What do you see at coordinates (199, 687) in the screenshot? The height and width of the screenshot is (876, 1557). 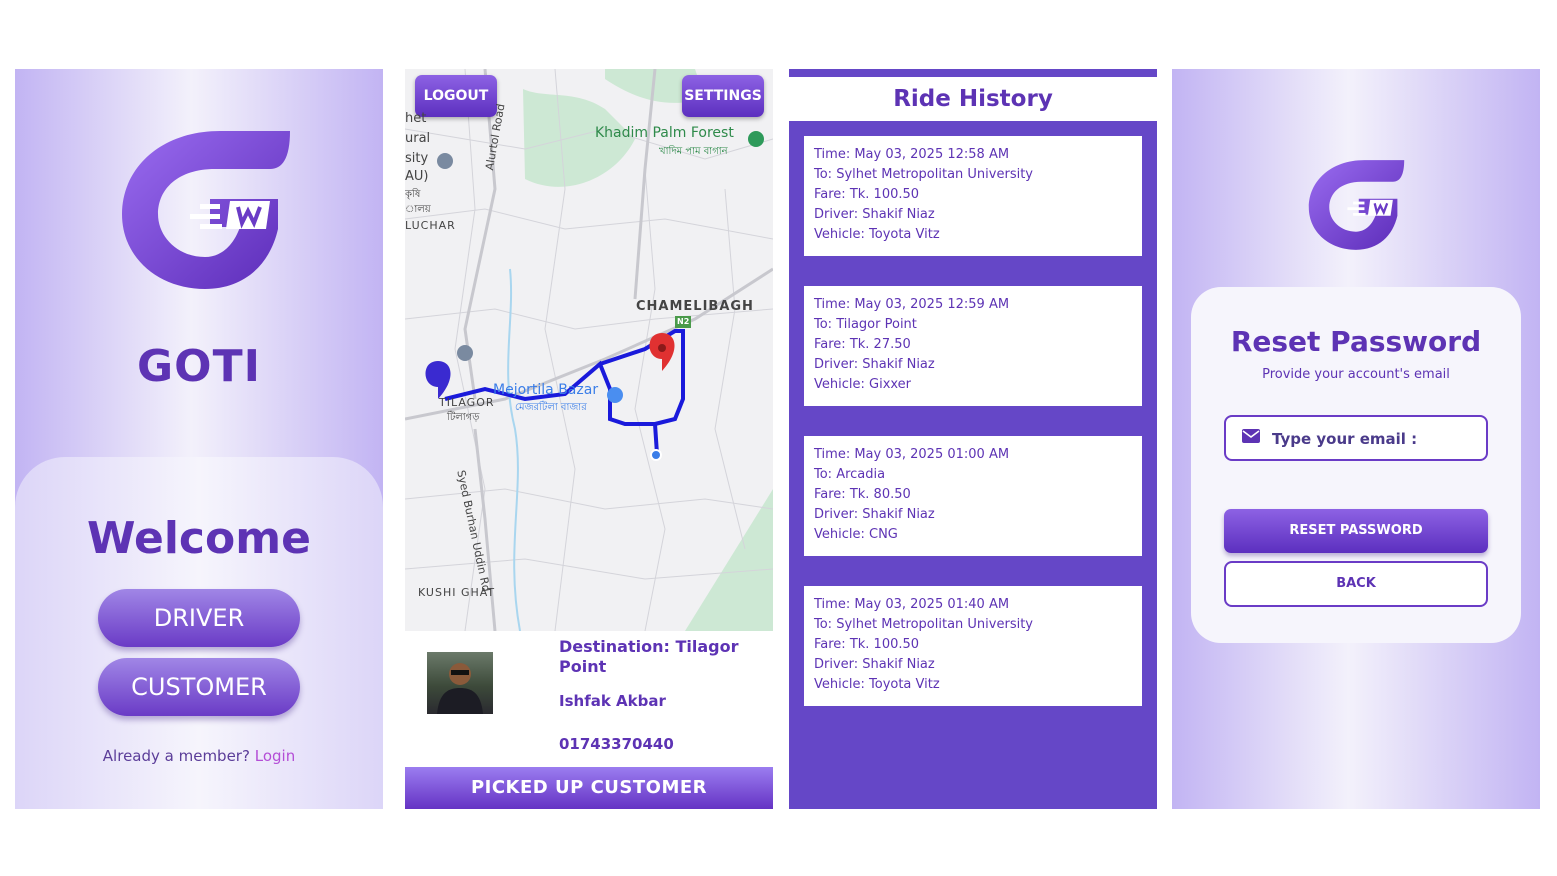 I see `customer-button: CUSTOMER` at bounding box center [199, 687].